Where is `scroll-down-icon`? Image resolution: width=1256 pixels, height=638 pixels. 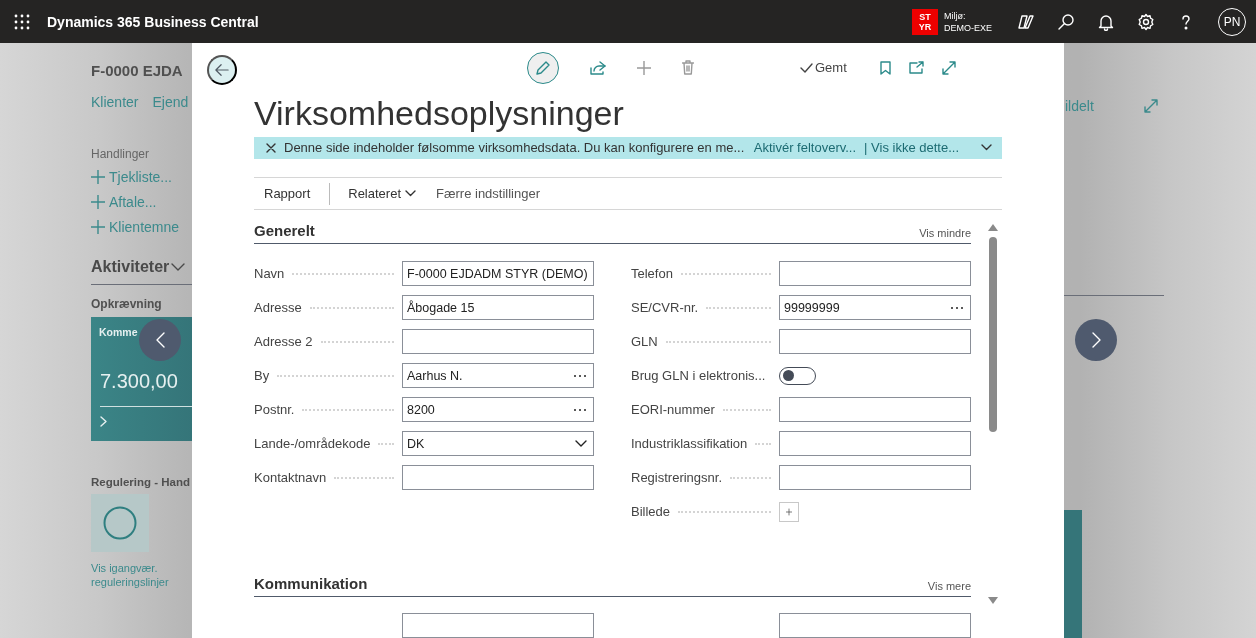
scroll-down-icon is located at coordinates (993, 600).